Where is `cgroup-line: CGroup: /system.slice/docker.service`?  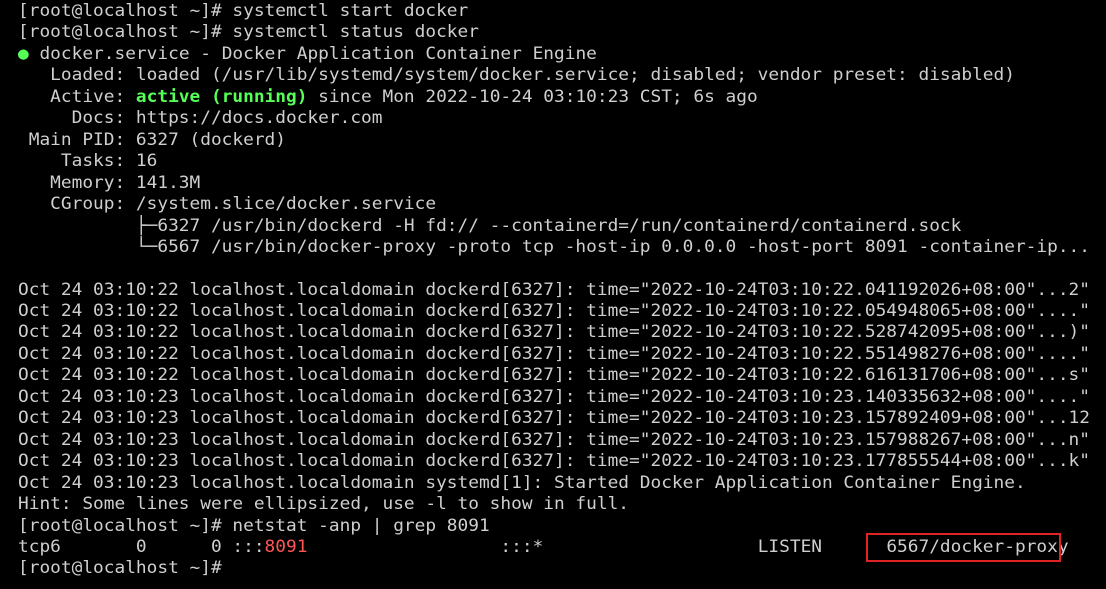
cgroup-line: CGroup: /system.slice/docker.service is located at coordinates (227, 204).